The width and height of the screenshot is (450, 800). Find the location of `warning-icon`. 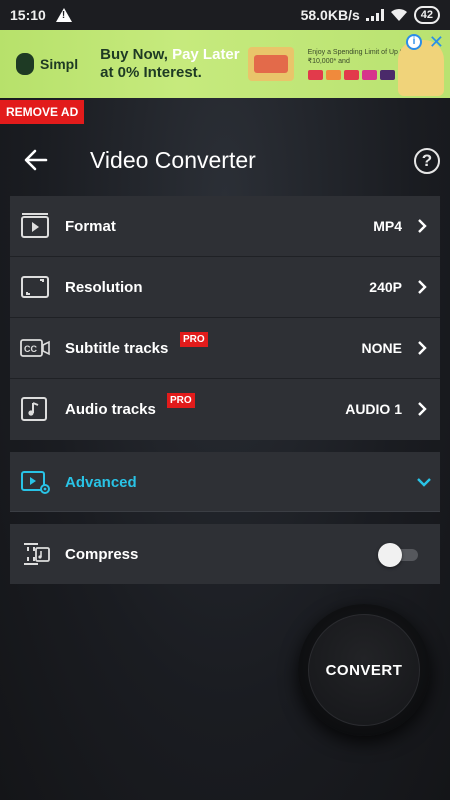

warning-icon is located at coordinates (63, 15).